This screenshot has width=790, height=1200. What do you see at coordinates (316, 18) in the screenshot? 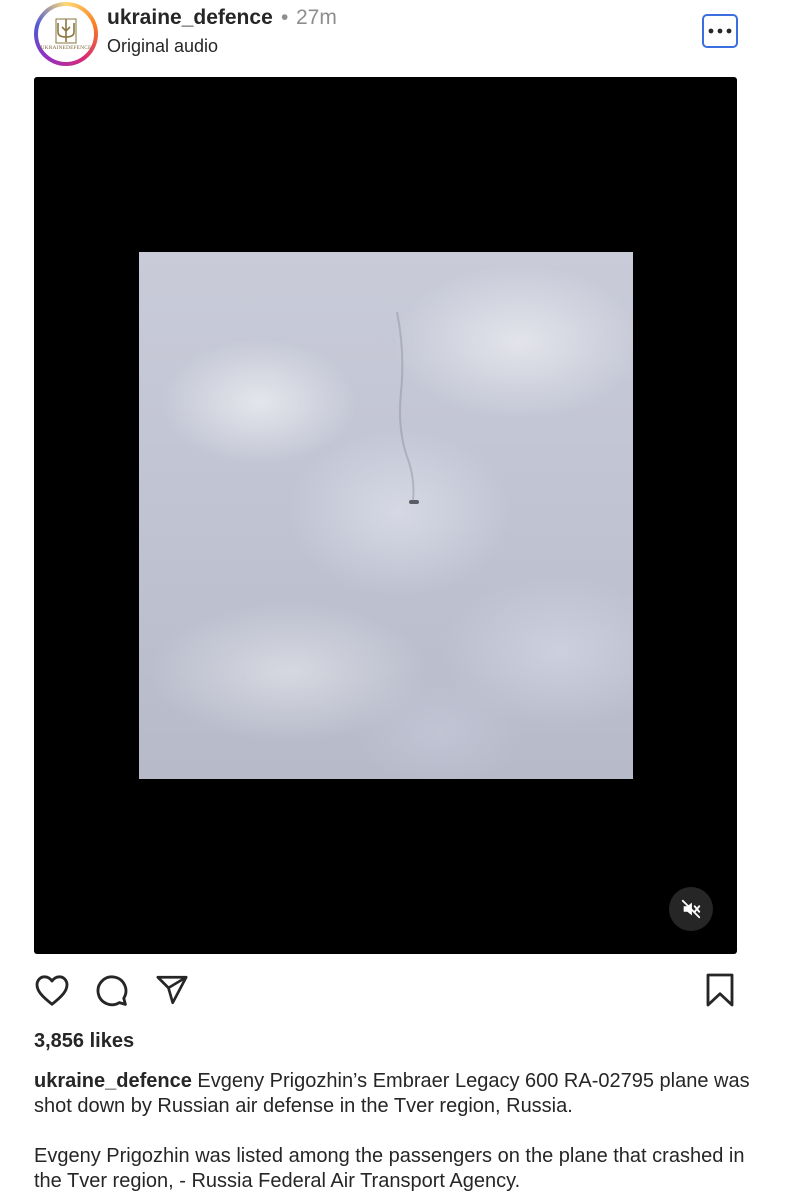
I see `post-time: 27m` at bounding box center [316, 18].